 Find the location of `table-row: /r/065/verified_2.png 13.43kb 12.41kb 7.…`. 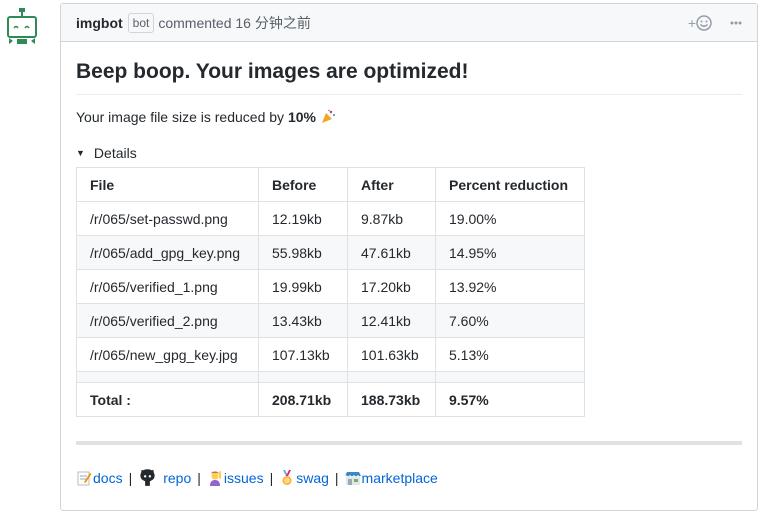

table-row: /r/065/verified_2.png 13.43kb 12.41kb 7.… is located at coordinates (330, 320).